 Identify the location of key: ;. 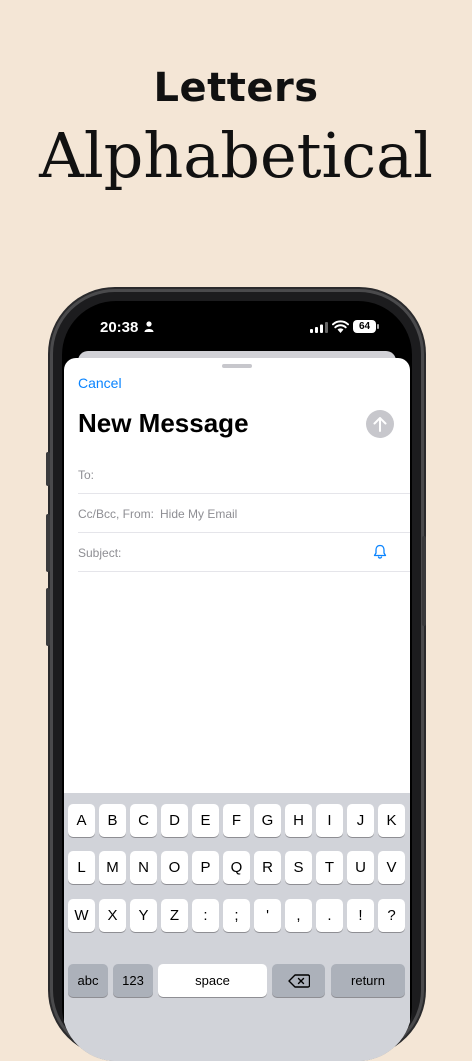
(236, 915).